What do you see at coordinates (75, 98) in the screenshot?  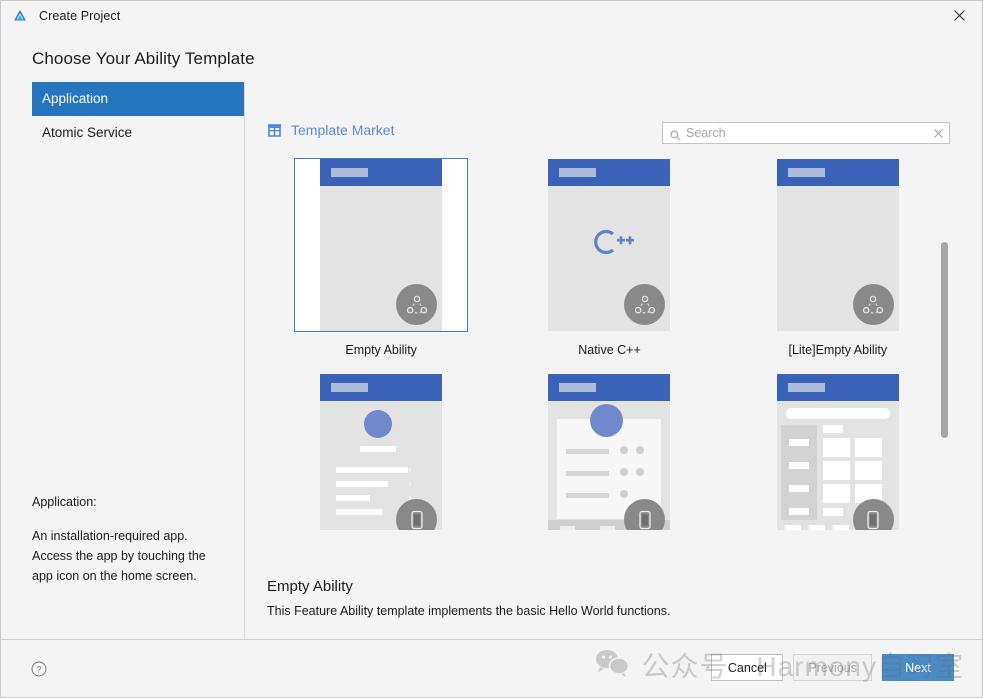 I see `sidebar-item-label: Application` at bounding box center [75, 98].